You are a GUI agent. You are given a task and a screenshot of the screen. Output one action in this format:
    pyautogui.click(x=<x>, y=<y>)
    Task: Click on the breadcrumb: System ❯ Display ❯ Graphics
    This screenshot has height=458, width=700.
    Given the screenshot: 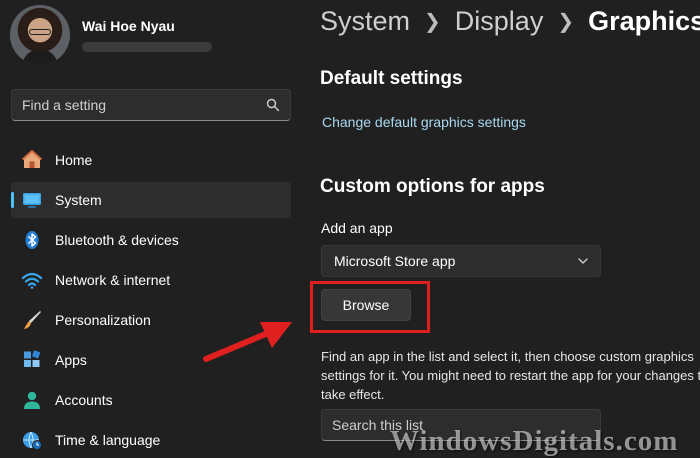 What is the action you would take?
    pyautogui.click(x=510, y=21)
    